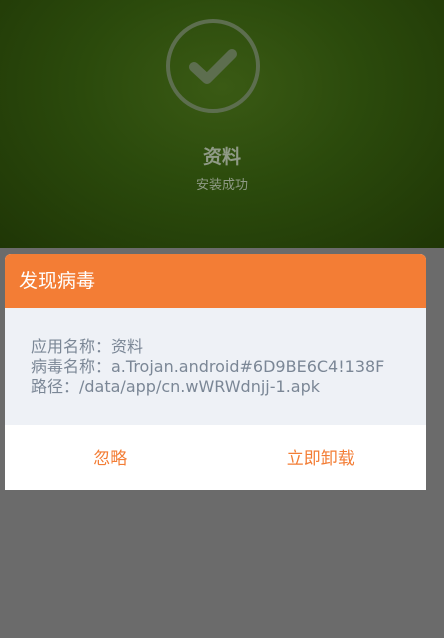 The height and width of the screenshot is (638, 444). I want to click on virus-name-line: 病毒名称：a.Trojan.android#6D9BE6C4!138F, so click(208, 366).